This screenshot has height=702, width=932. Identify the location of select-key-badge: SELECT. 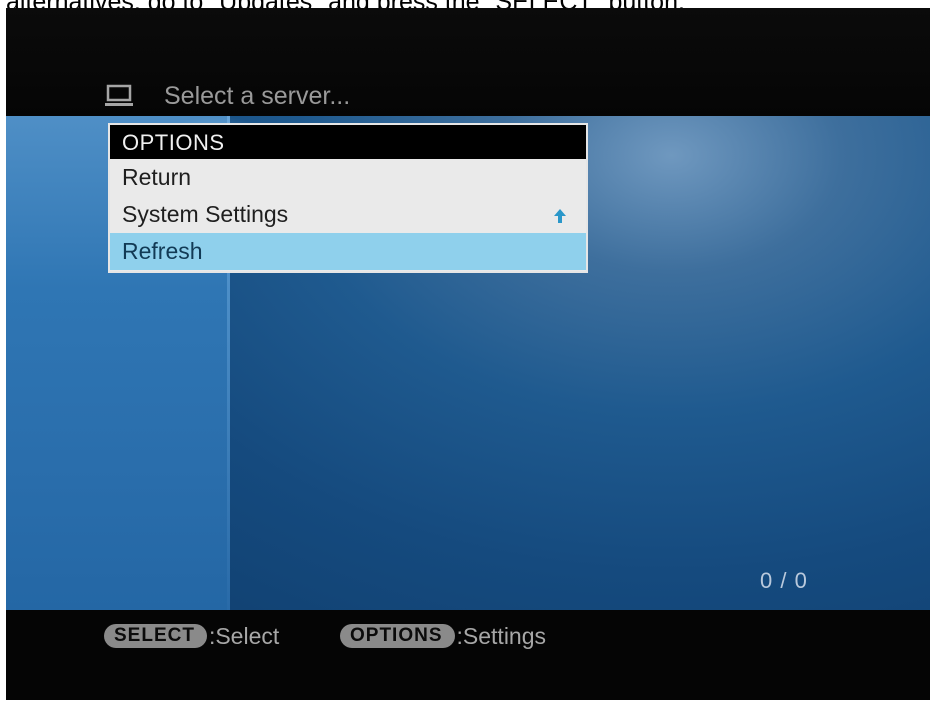
(155, 636).